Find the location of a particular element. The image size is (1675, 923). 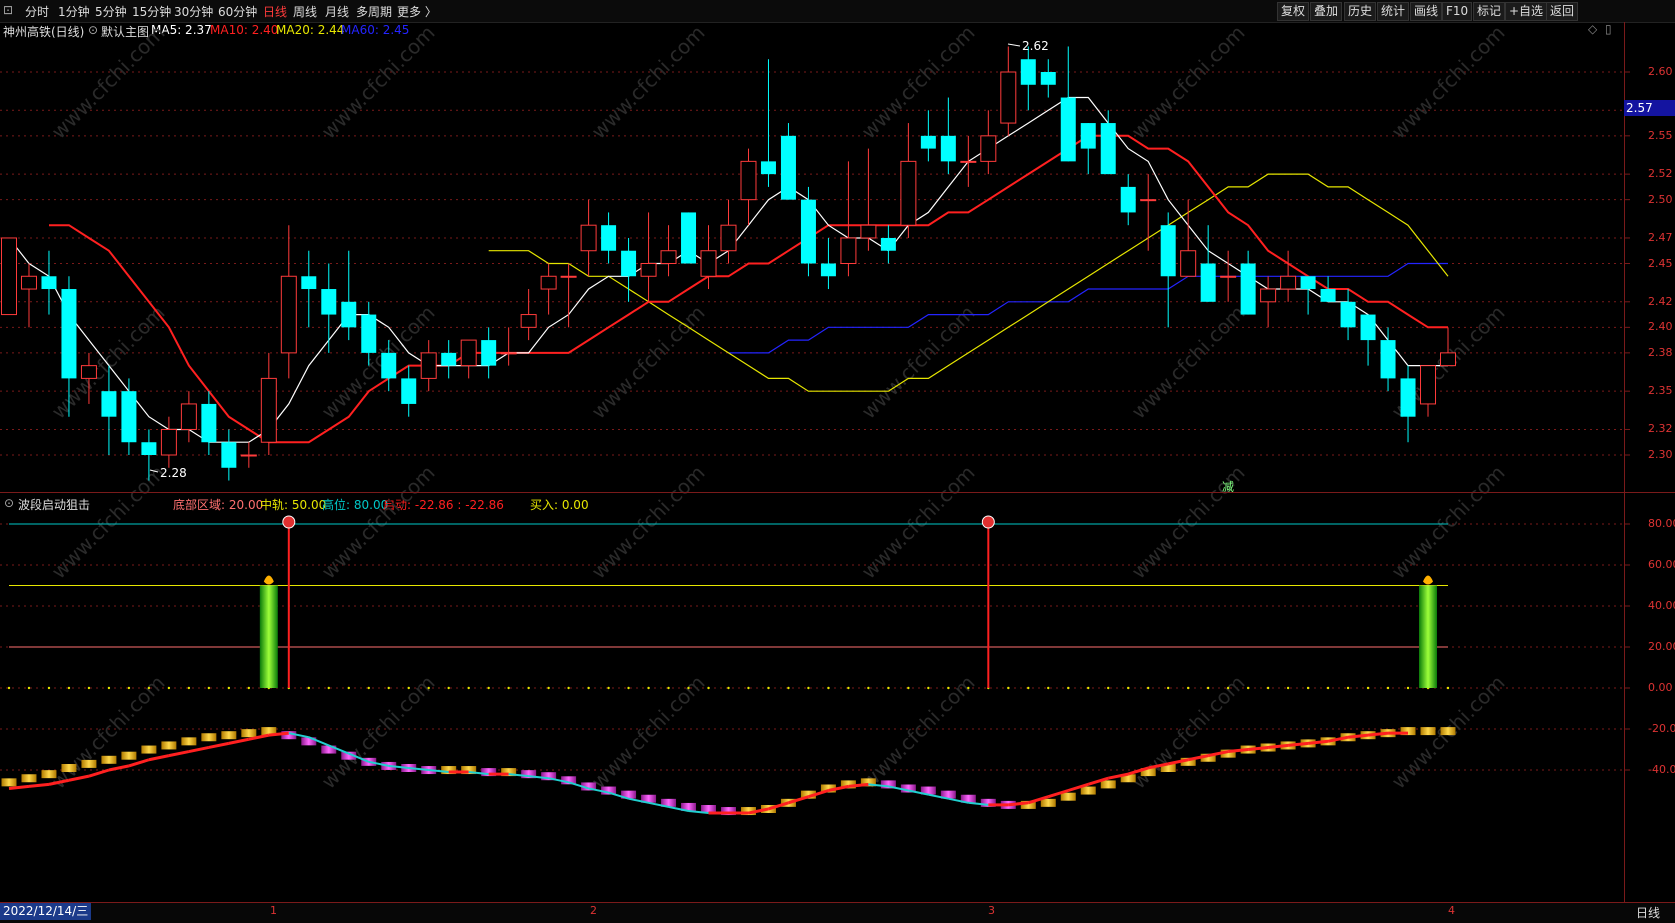

month-mark: 2 is located at coordinates (593, 910).